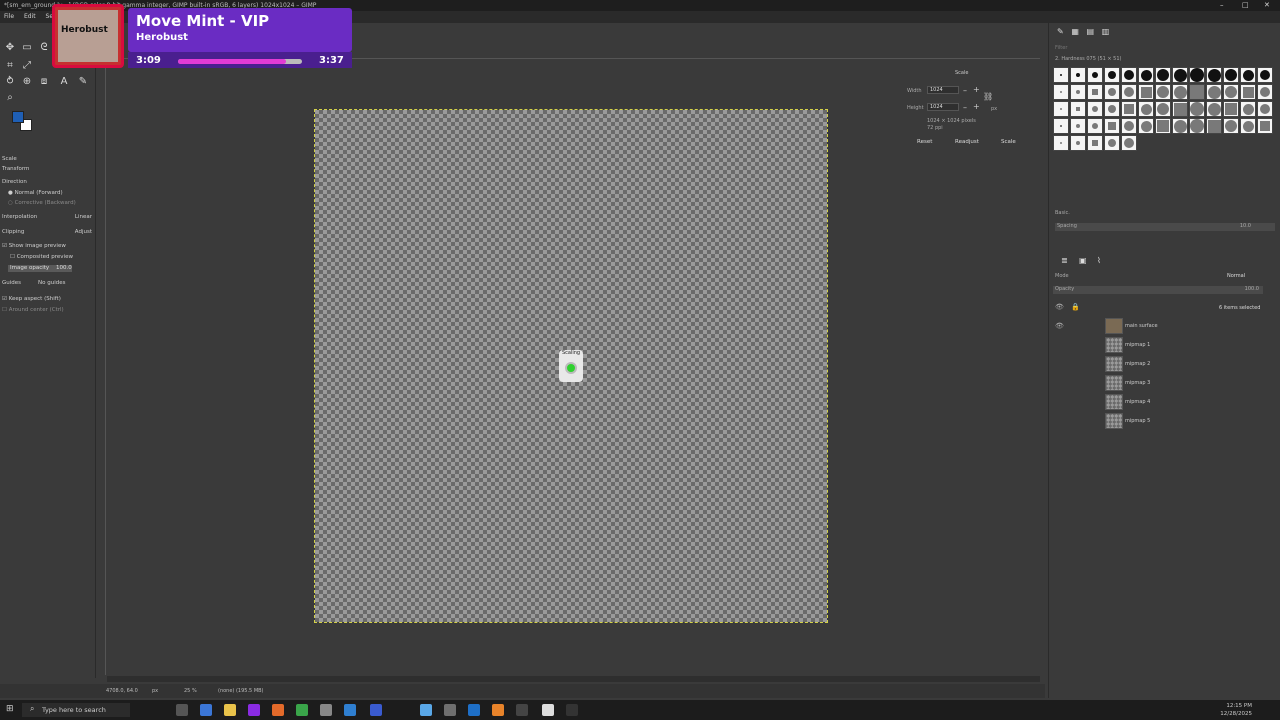  Describe the element at coordinates (1059, 326) in the screenshot. I see `layer-visibility-icon: 👁` at that location.